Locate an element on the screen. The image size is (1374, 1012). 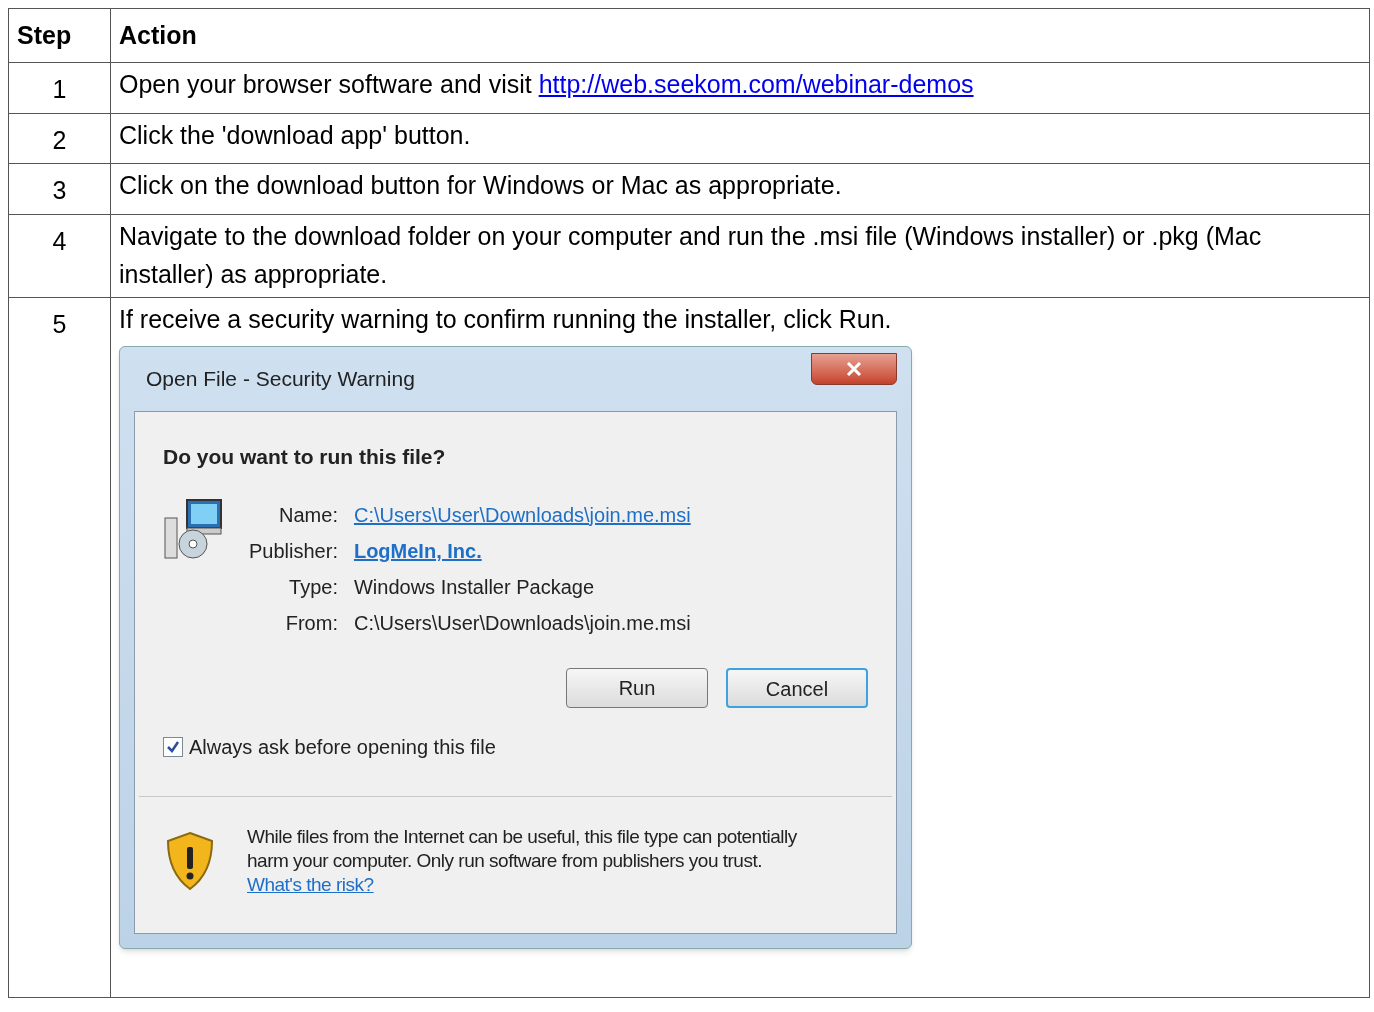
field-link: LogMeIn, Inc. is located at coordinates (522, 550).